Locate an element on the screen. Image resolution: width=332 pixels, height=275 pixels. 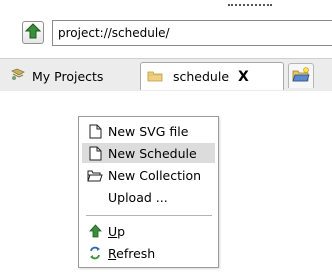
tab-schedule-label: schedule is located at coordinates (201, 76).